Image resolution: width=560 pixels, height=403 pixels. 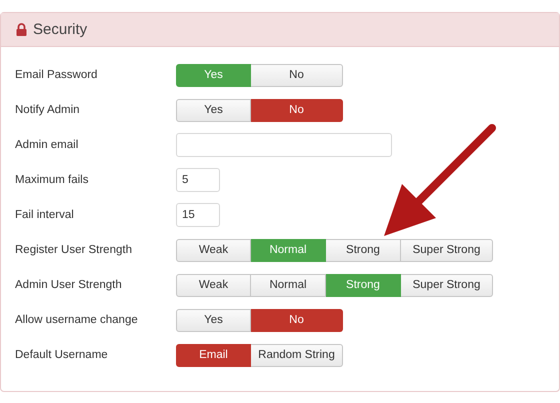 I want to click on option-button: Normal, so click(x=288, y=285).